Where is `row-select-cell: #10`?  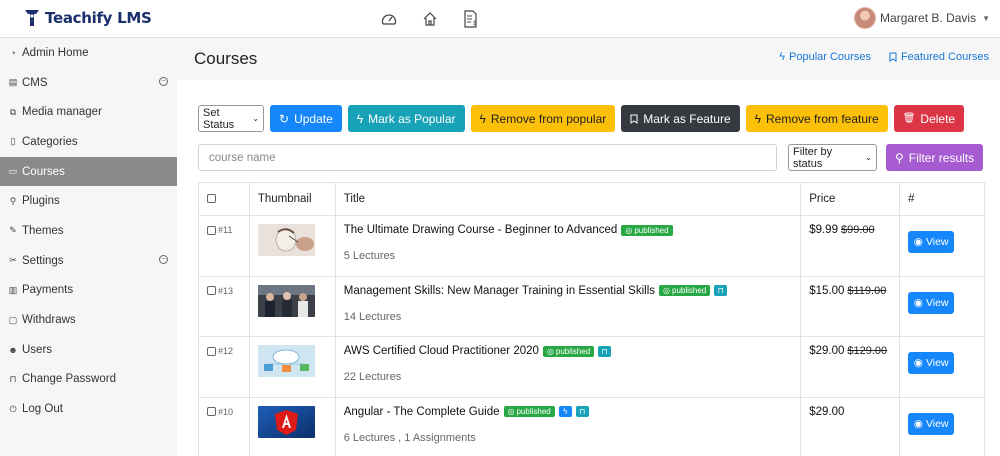 row-select-cell: #10 is located at coordinates (224, 426).